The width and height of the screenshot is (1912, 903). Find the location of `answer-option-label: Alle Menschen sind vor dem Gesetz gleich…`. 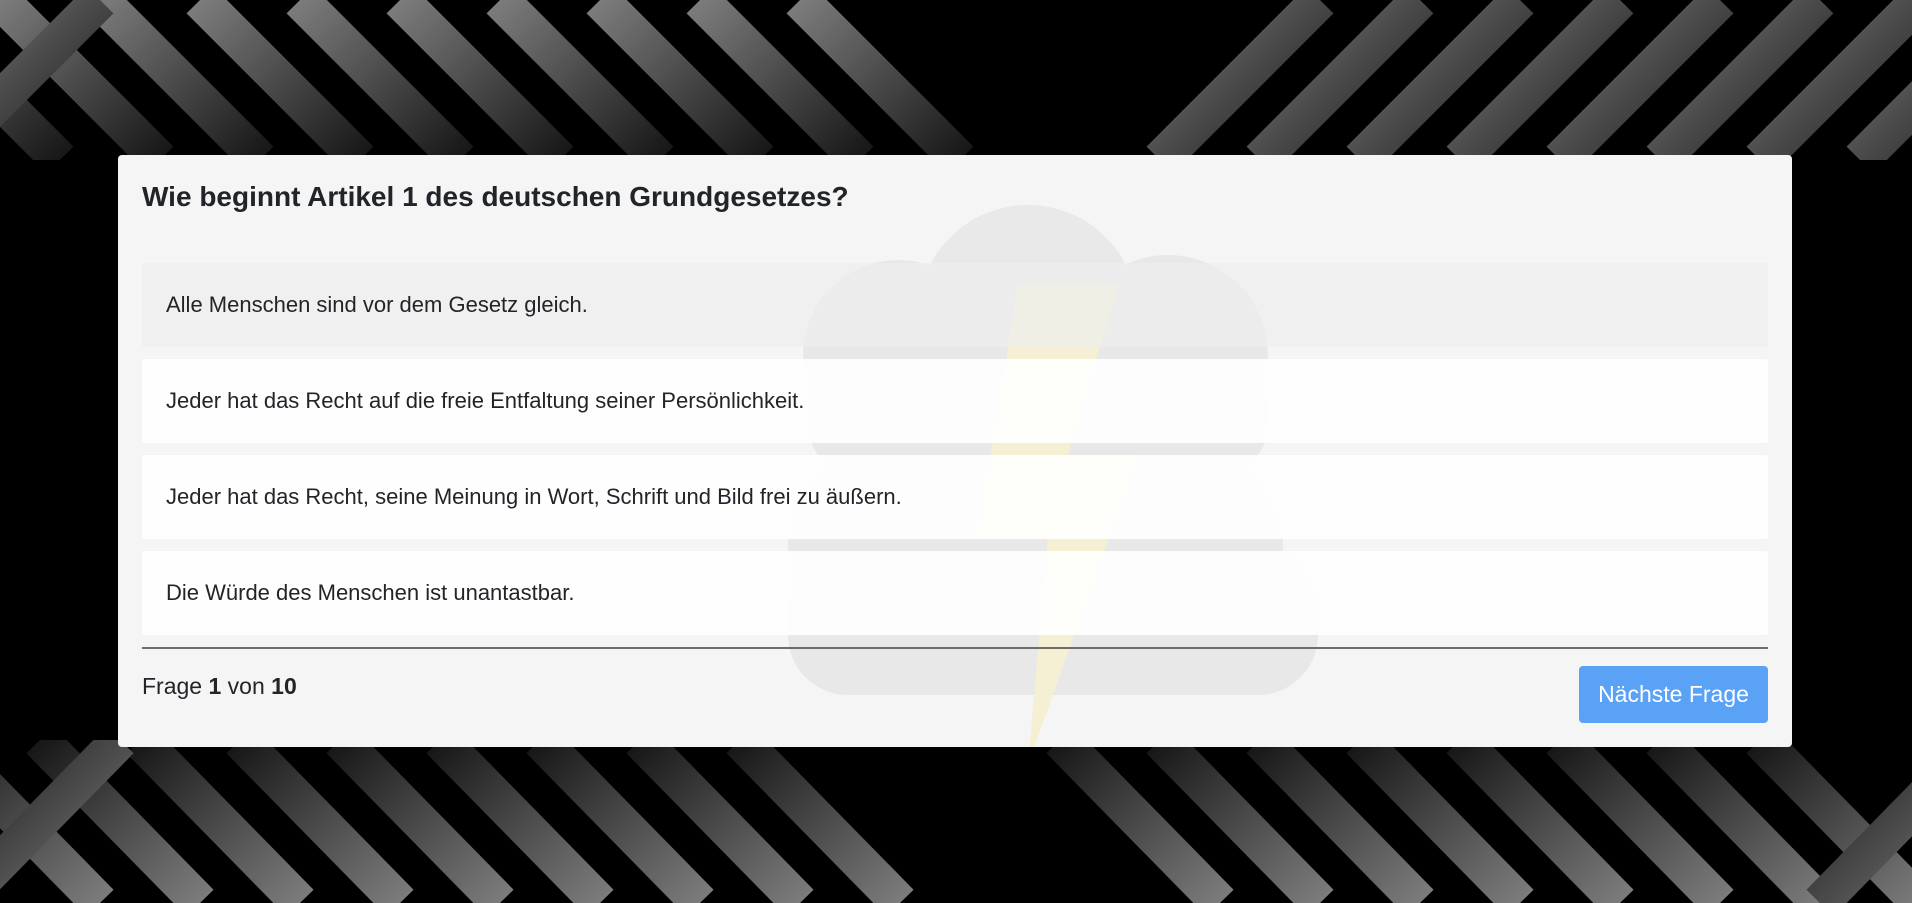

answer-option-label: Alle Menschen sind vor dem Gesetz gleich… is located at coordinates (377, 304).